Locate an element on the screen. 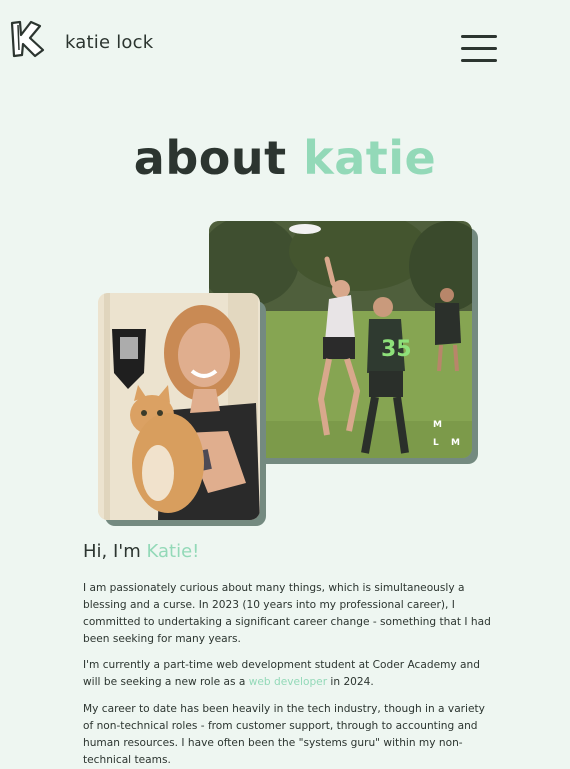  site-name: katie lock is located at coordinates (109, 42).